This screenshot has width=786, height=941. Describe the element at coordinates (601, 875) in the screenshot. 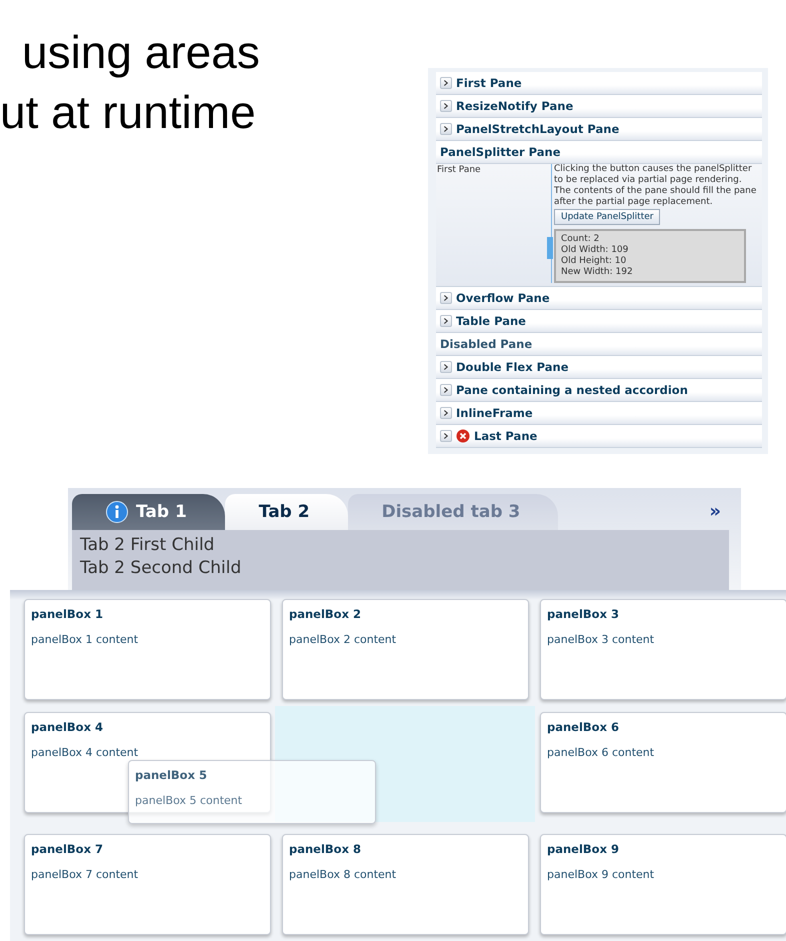

I see `panel-box-content: panelBox 9 content` at that location.